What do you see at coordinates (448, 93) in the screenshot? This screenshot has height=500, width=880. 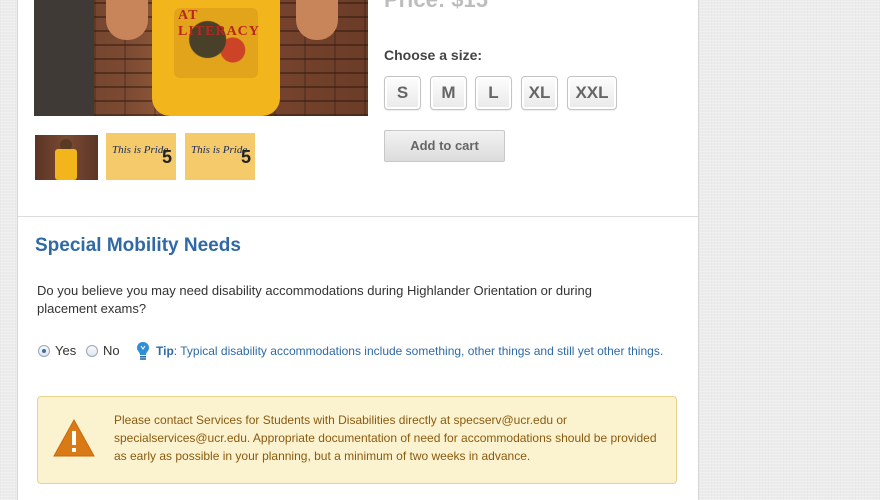 I see `size-button-m: M` at bounding box center [448, 93].